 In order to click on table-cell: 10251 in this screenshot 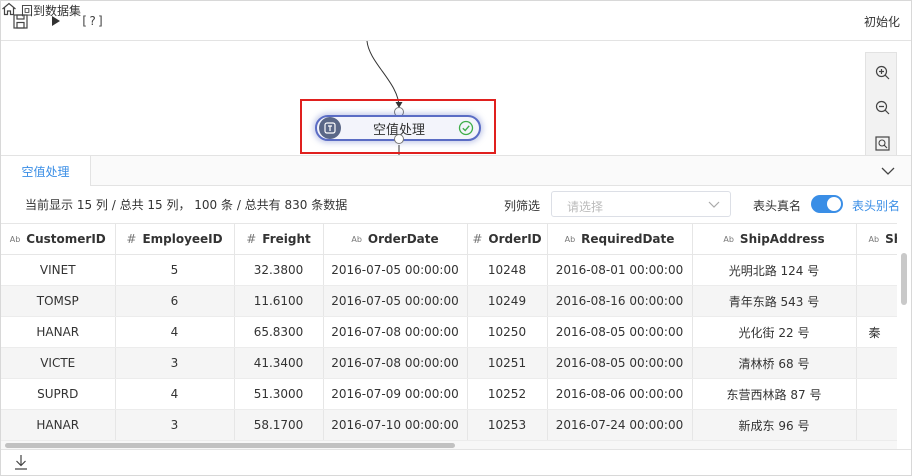, I will do `click(507, 363)`.